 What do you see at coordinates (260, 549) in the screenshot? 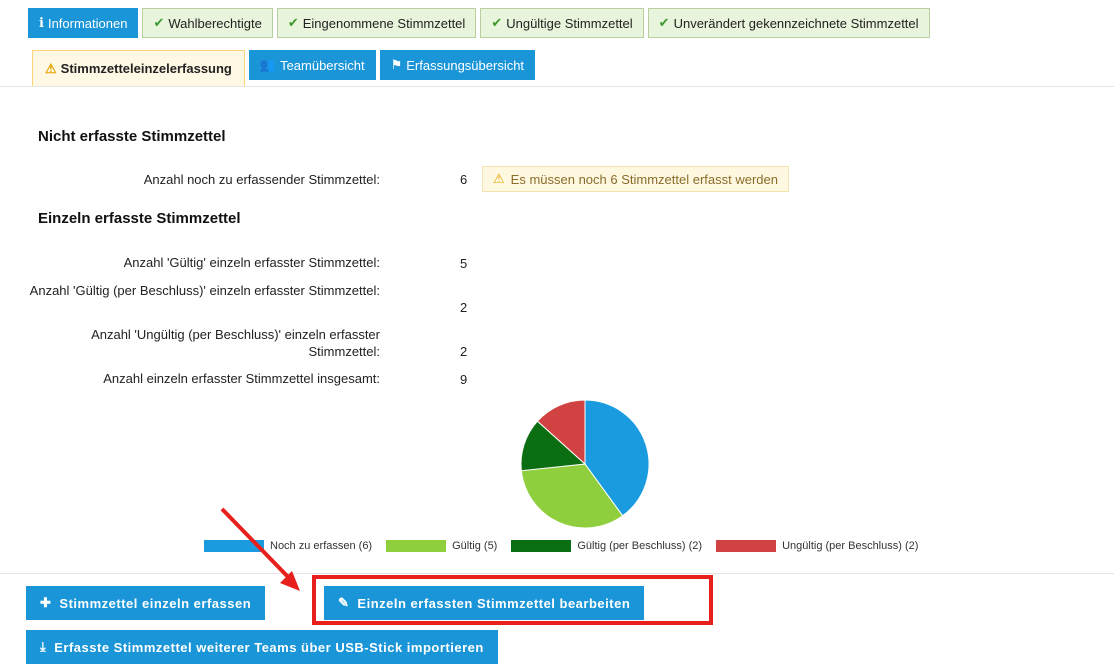
I see `annotation-arrow-icon` at bounding box center [260, 549].